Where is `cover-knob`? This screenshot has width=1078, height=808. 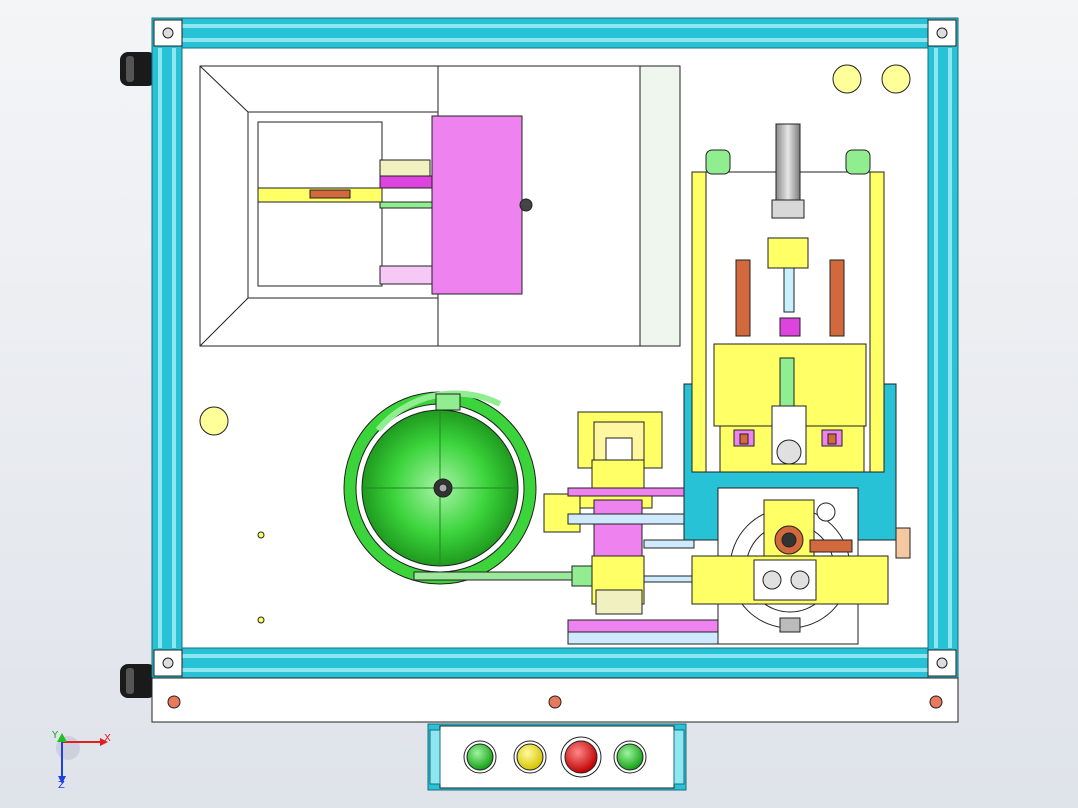 cover-knob is located at coordinates (526, 205).